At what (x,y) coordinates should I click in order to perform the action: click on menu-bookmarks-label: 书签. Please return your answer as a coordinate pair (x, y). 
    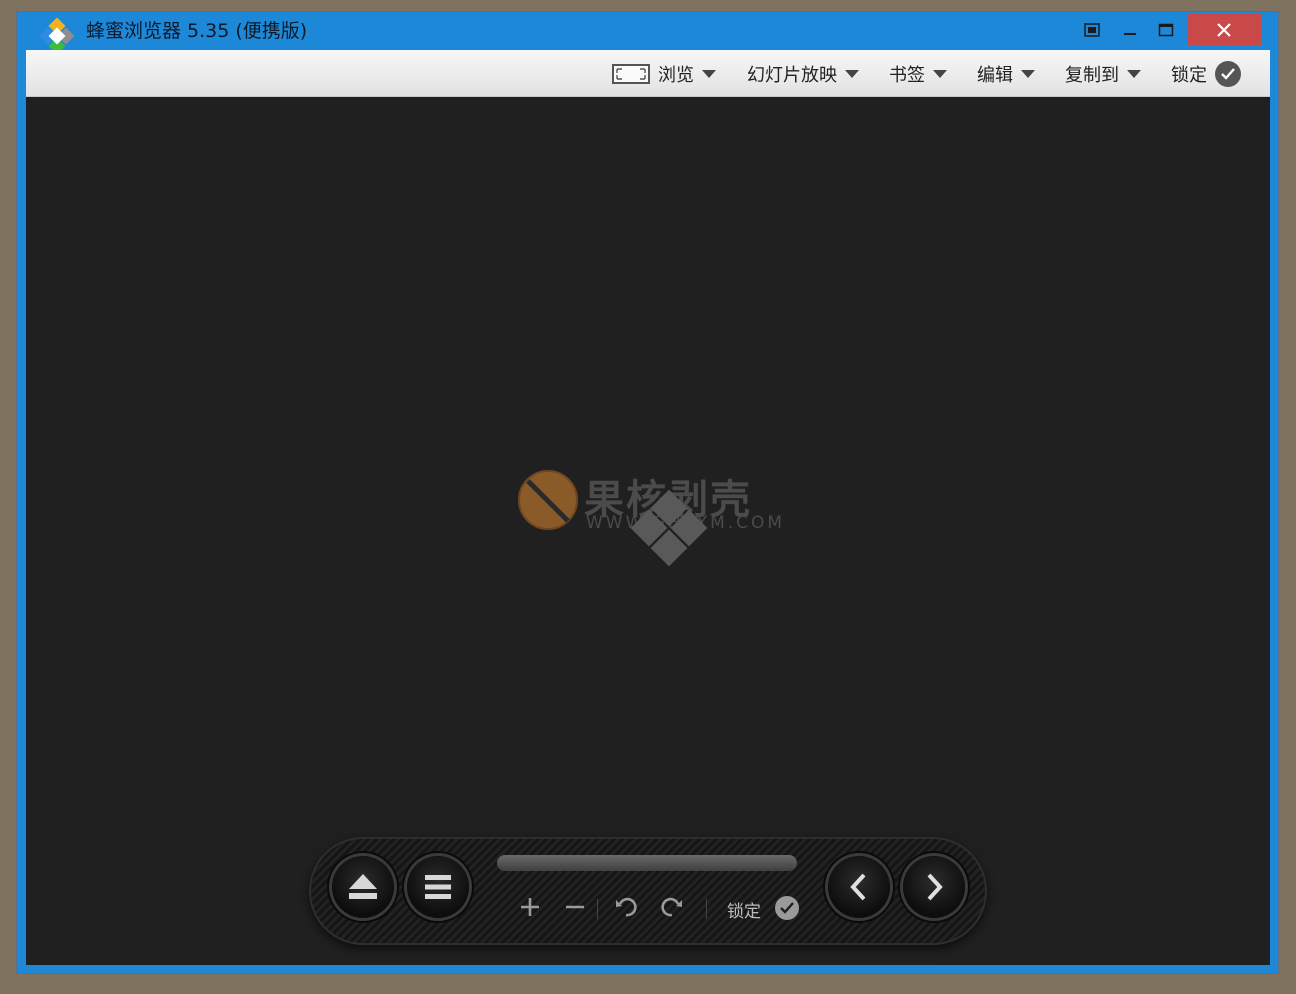
    Looking at the image, I should click on (907, 75).